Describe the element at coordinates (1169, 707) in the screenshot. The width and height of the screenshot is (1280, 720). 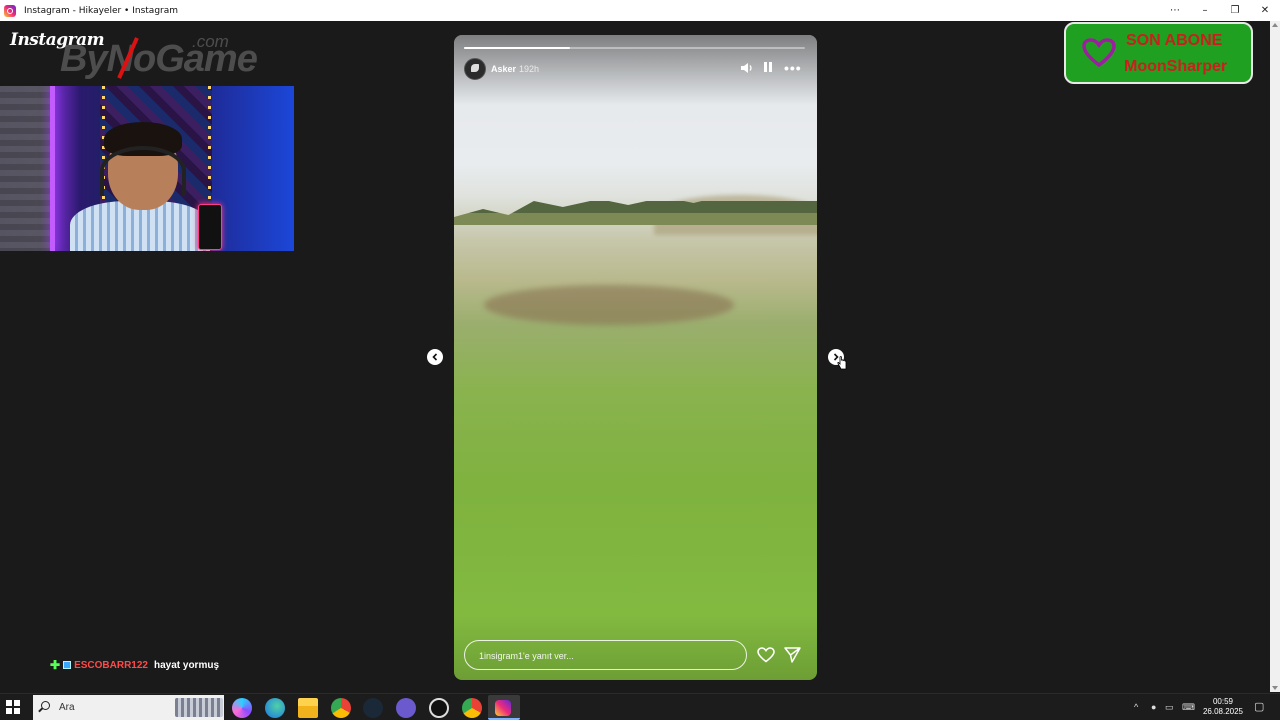
I see `network-icon: ▭` at that location.